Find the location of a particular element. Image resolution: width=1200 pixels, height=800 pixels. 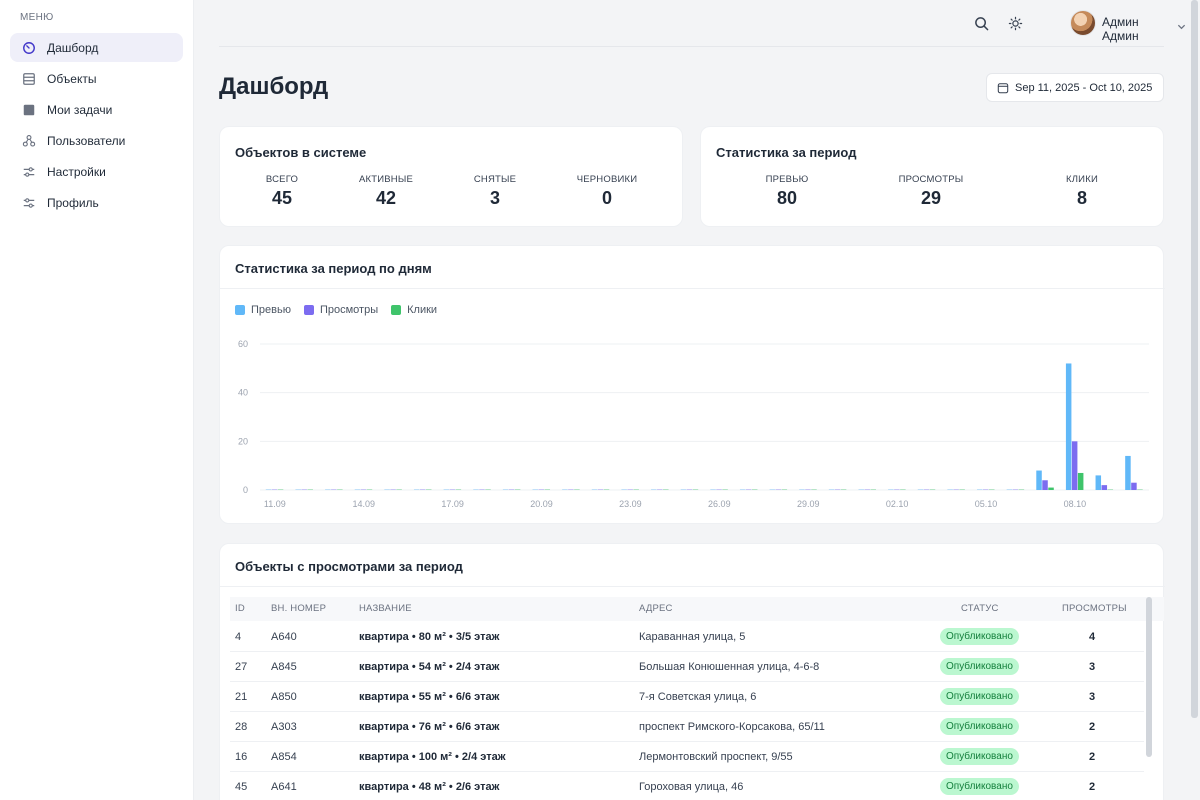

legend-item-previews: Превью is located at coordinates (263, 310).